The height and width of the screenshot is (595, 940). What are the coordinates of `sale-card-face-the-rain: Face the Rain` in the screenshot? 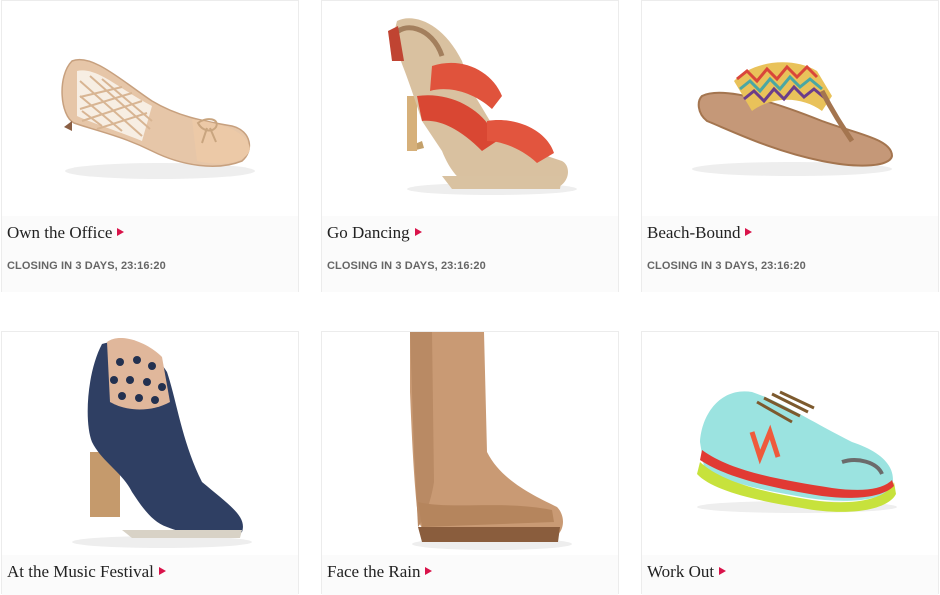 It's located at (470, 463).